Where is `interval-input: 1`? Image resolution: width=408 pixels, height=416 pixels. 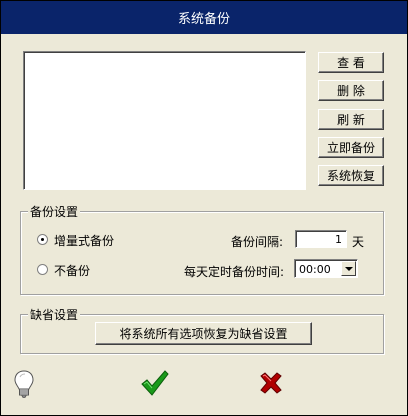
interval-input: 1 is located at coordinates (321, 239).